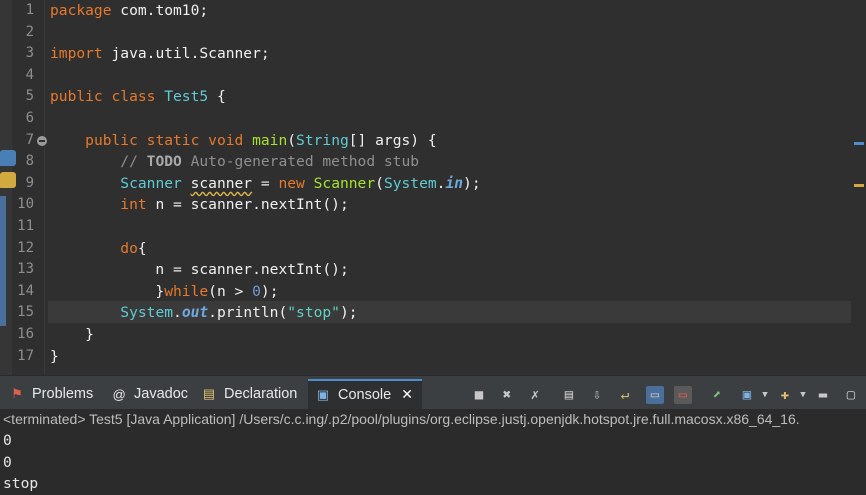 The image size is (866, 495). Describe the element at coordinates (785, 395) in the screenshot. I see `open-console-icon: ✚` at that location.